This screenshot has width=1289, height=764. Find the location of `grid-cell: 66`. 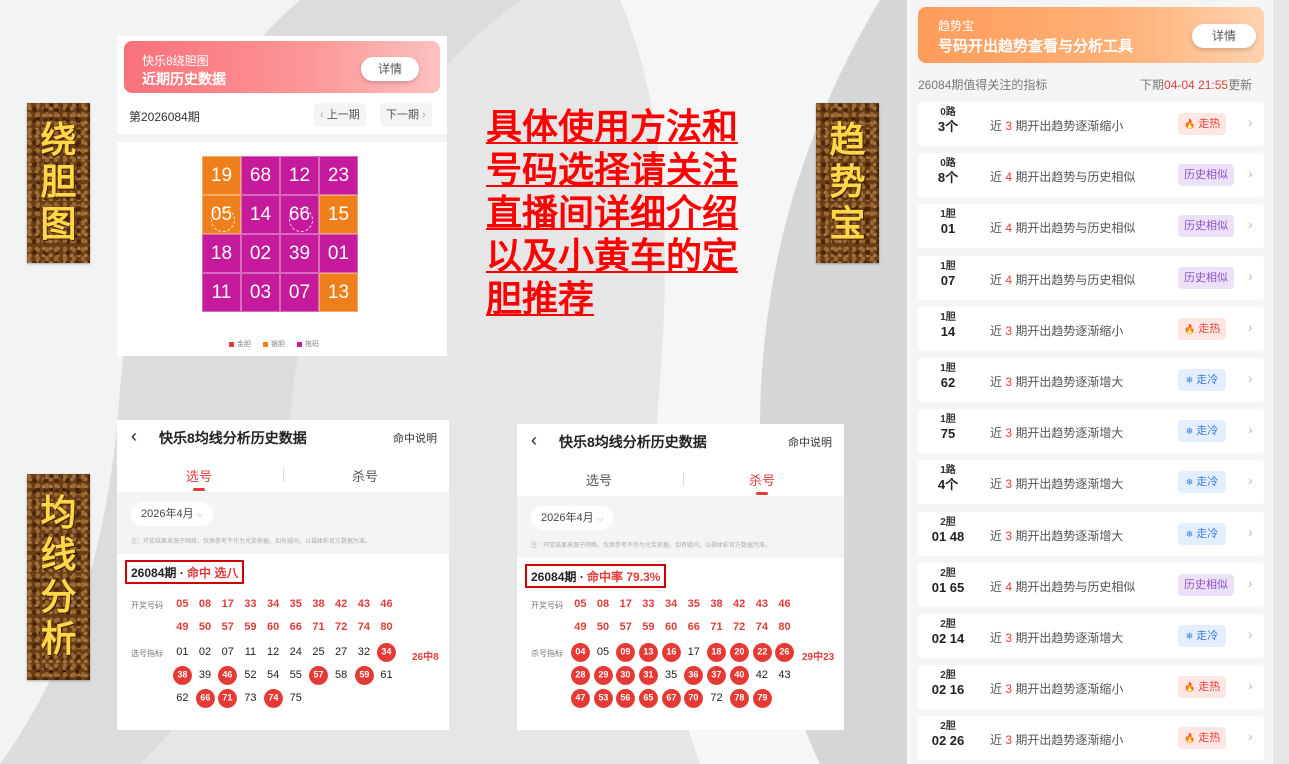

grid-cell: 66 is located at coordinates (299, 214).